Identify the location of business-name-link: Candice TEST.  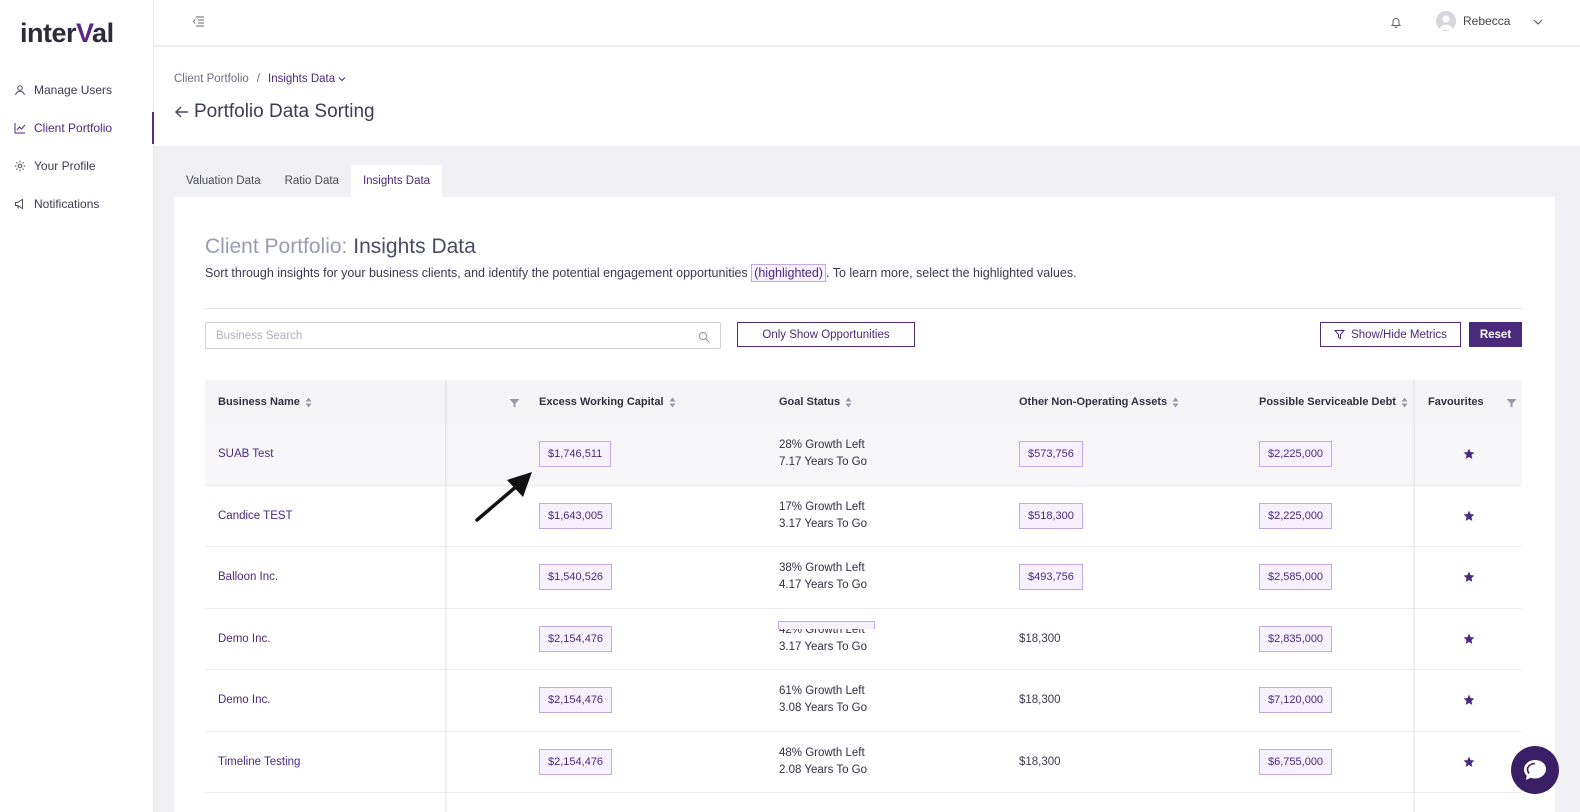
(255, 516).